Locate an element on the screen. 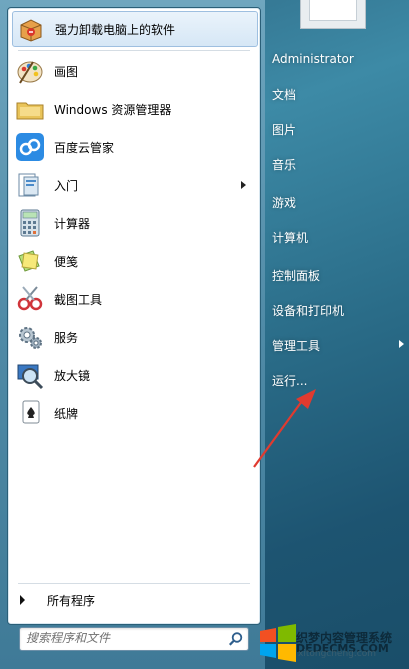 The image size is (409, 669). right-item-label: 文档 is located at coordinates (284, 94).